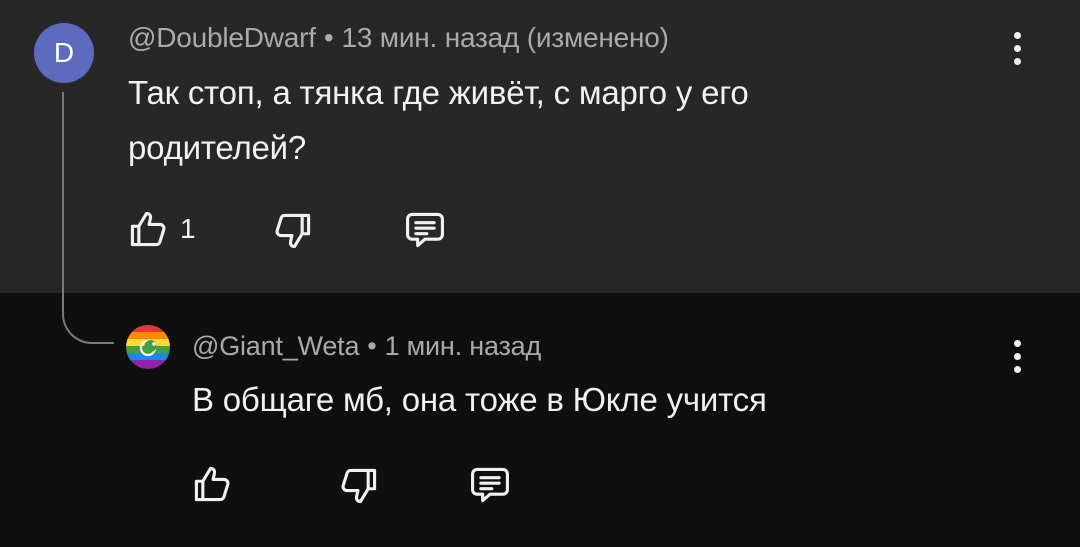  What do you see at coordinates (463, 346) in the screenshot?
I see `reply-timestamp: 1 мин. назад` at bounding box center [463, 346].